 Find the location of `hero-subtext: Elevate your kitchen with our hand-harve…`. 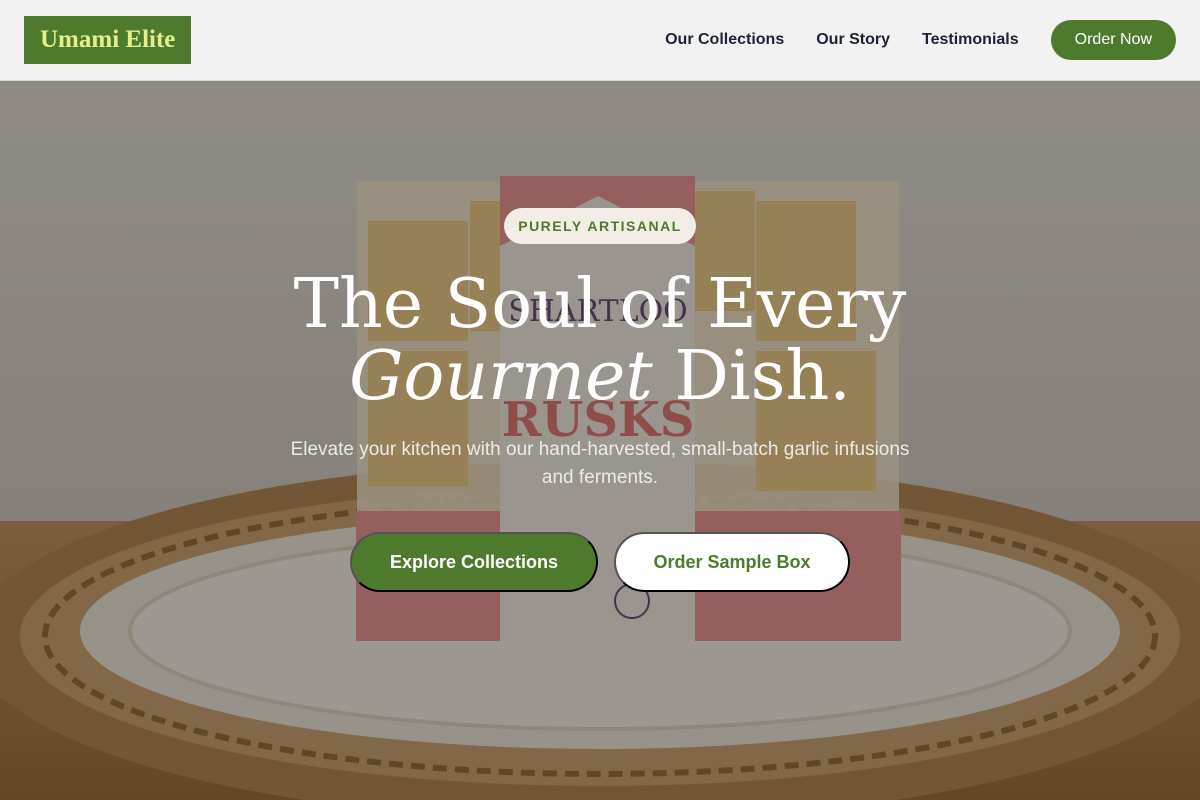

hero-subtext: Elevate your kitchen with our hand-harve… is located at coordinates (600, 463).